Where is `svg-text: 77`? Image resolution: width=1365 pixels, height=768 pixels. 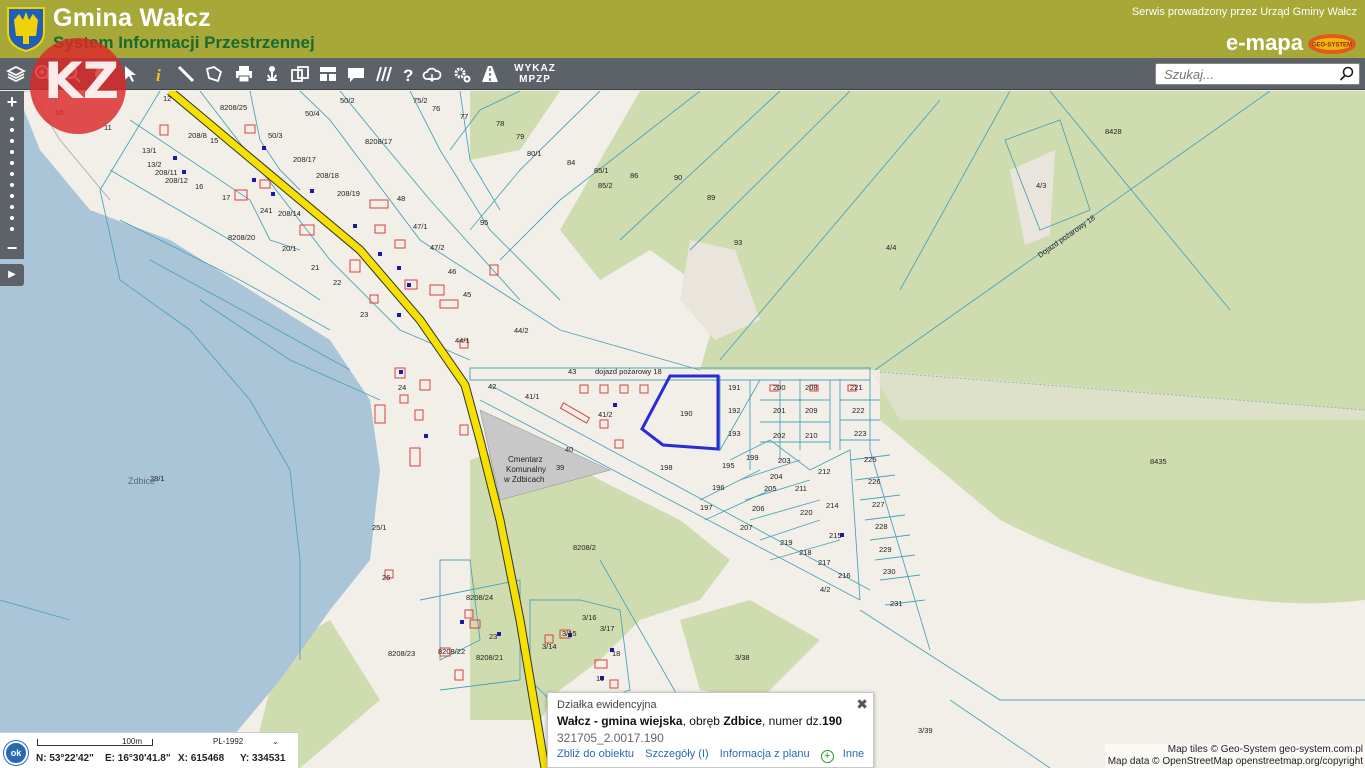
svg-text: 77 is located at coordinates (464, 116).